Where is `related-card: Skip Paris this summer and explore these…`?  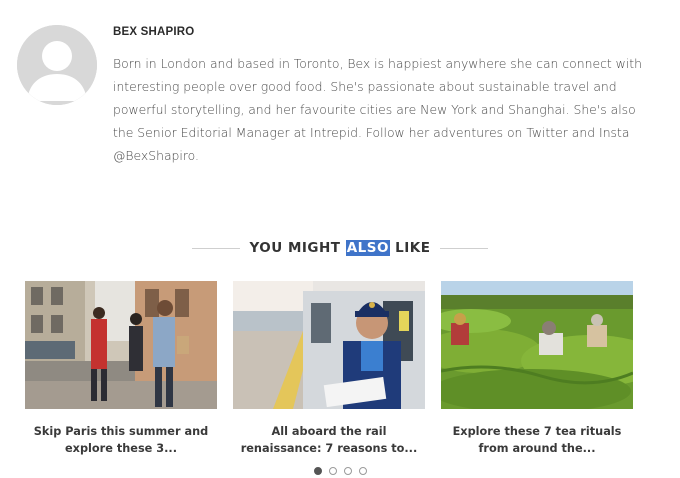
related-card: Skip Paris this summer and explore these… is located at coordinates (121, 369).